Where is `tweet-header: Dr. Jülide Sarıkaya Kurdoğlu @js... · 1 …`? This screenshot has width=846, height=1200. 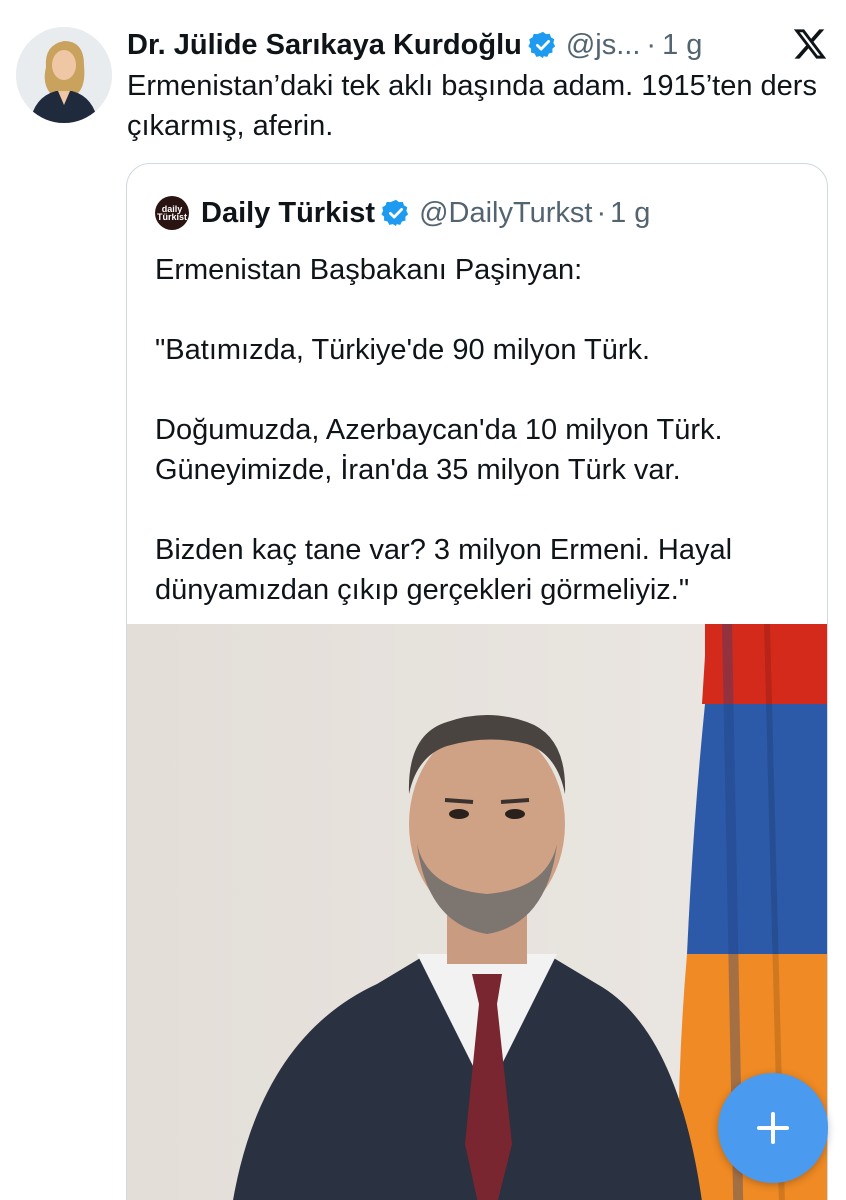
tweet-header: Dr. Jülide Sarıkaya Kurdoğlu @js... · 1 … is located at coordinates (478, 45).